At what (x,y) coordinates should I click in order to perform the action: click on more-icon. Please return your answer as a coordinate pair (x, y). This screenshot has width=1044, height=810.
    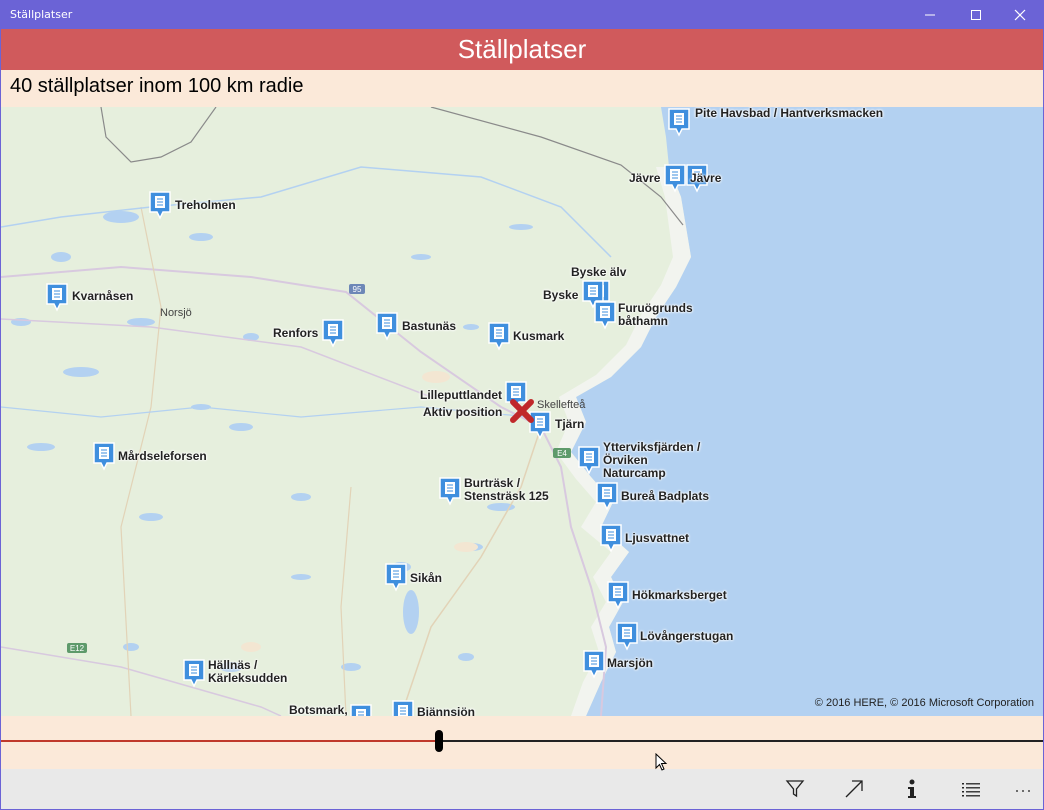
    Looking at the image, I should click on (1023, 791).